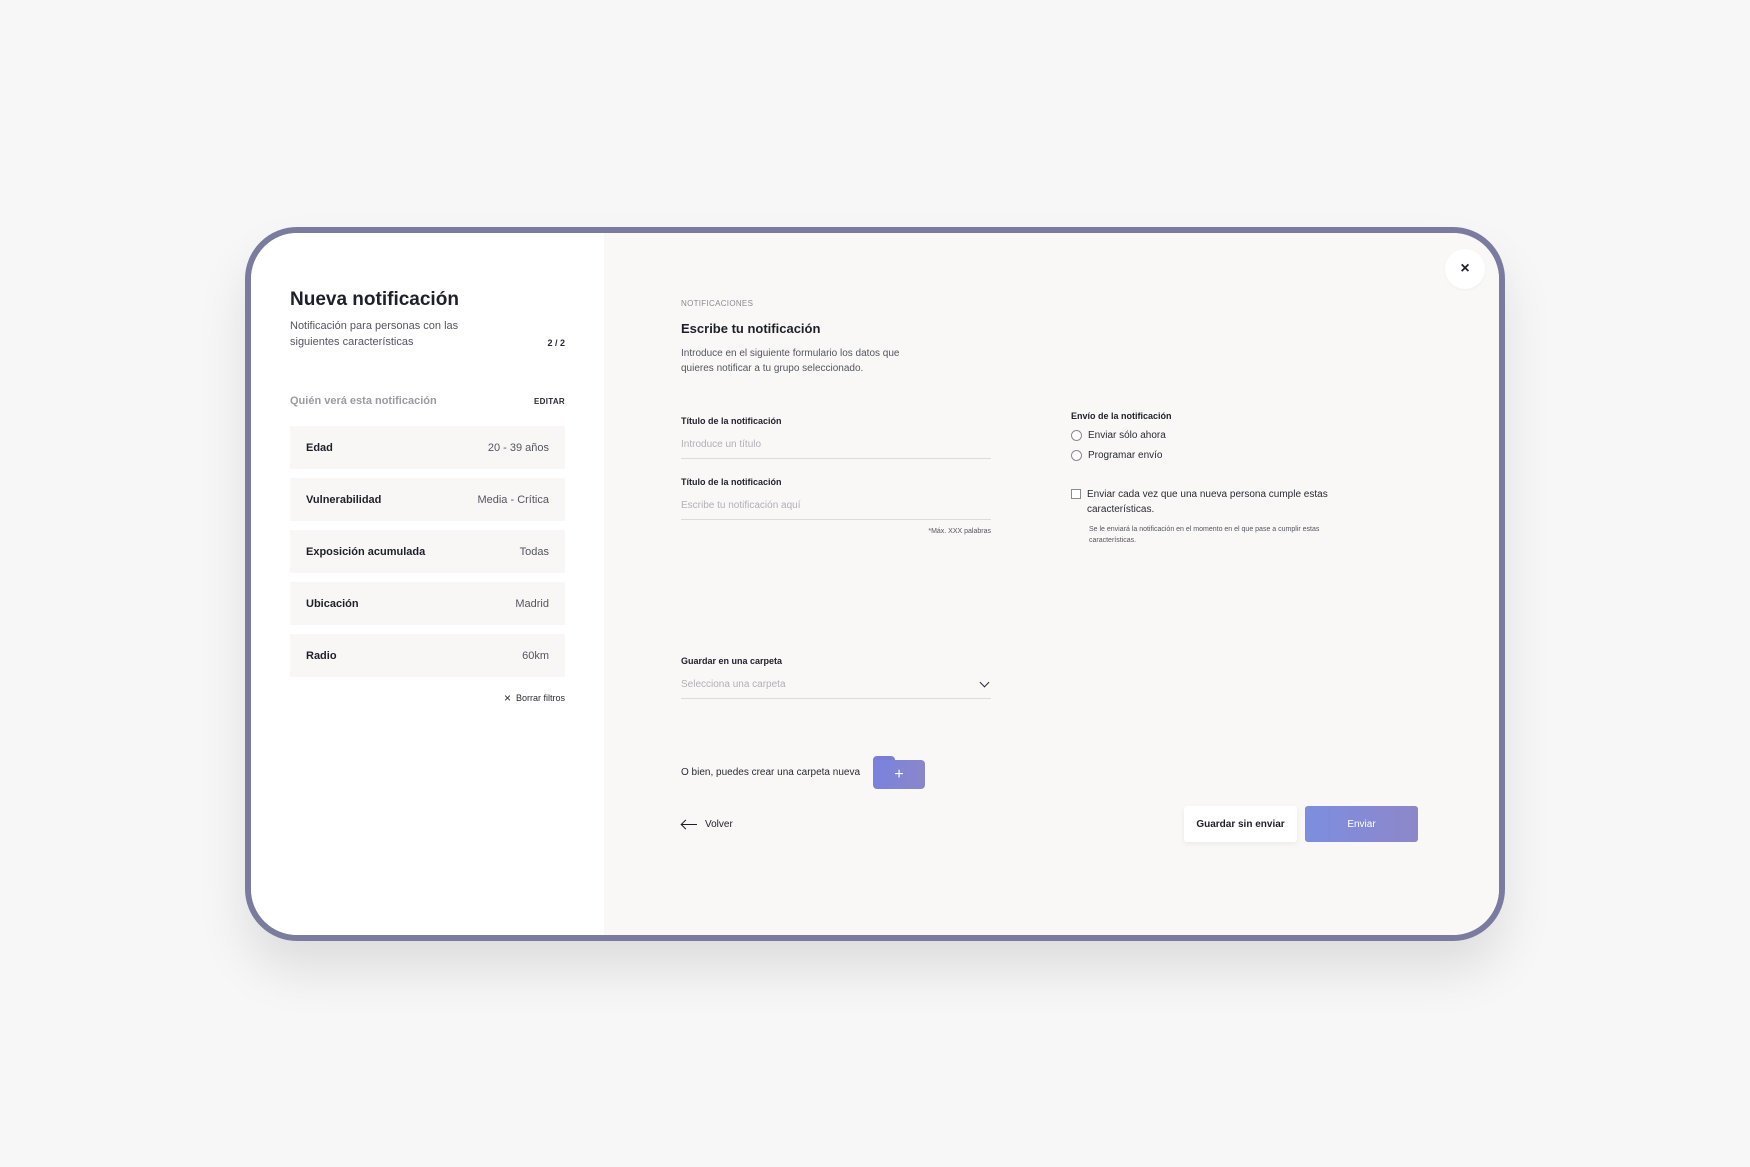  What do you see at coordinates (688, 824) in the screenshot?
I see `arrow-left-icon` at bounding box center [688, 824].